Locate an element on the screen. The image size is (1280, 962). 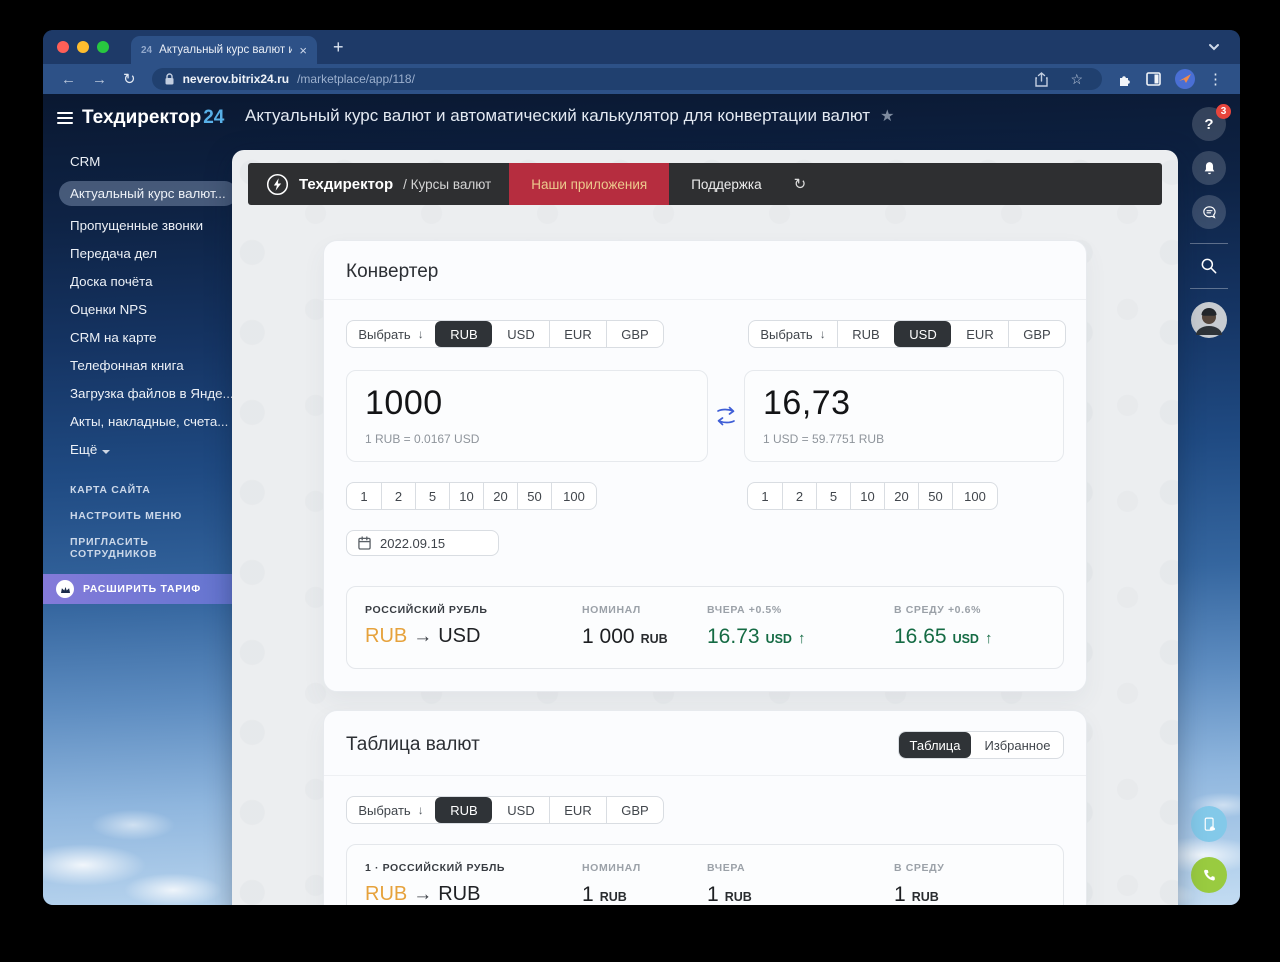
to-mult-1: 1 is located at coordinates (765, 496).